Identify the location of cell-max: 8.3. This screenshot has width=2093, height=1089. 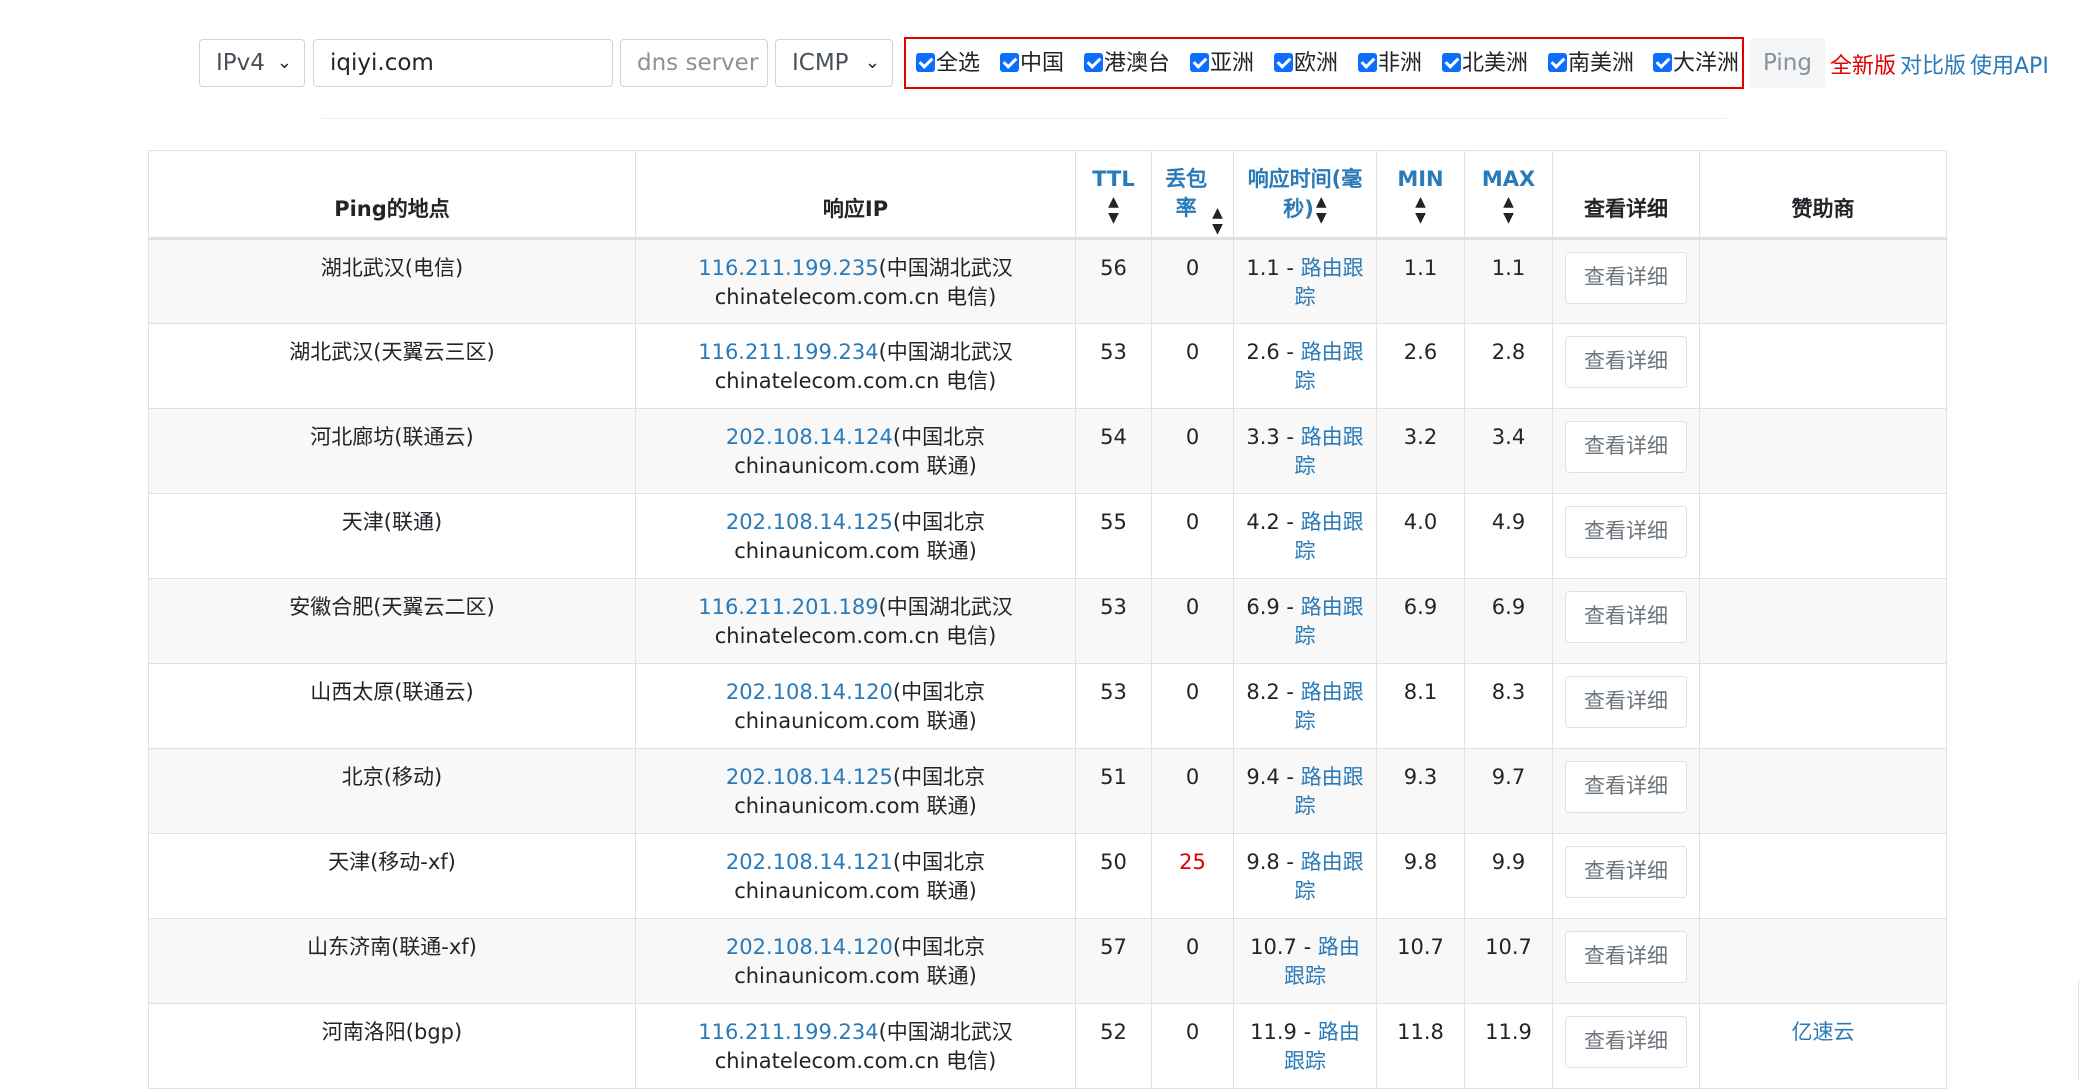
(1508, 706).